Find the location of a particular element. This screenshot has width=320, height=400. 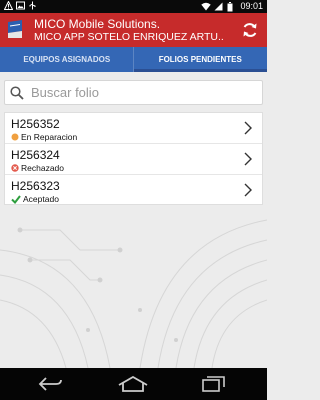

back-icon is located at coordinates (51, 384).